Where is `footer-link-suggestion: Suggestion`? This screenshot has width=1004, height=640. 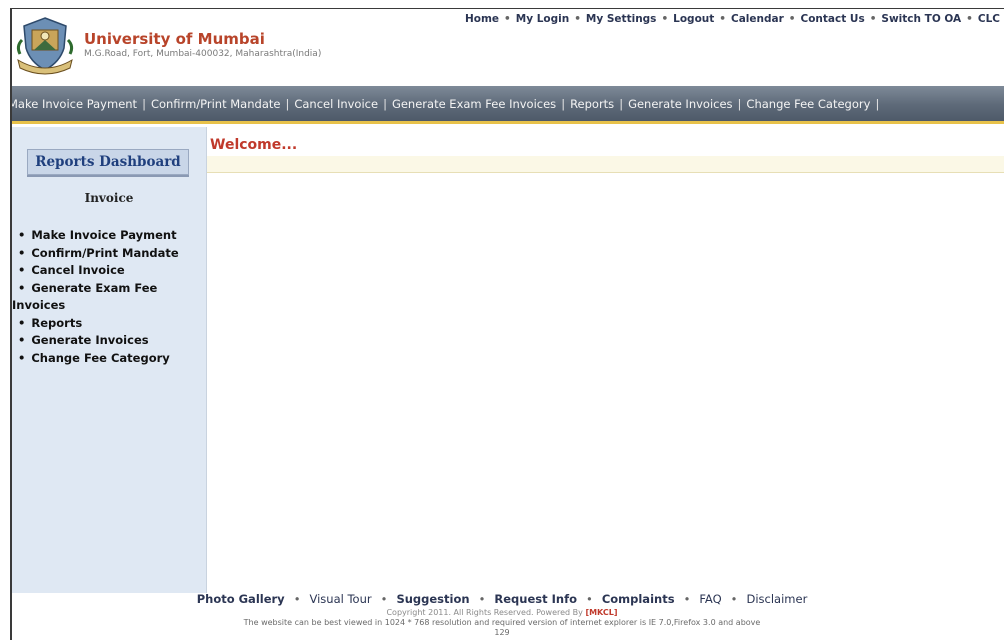 footer-link-suggestion: Suggestion is located at coordinates (432, 599).